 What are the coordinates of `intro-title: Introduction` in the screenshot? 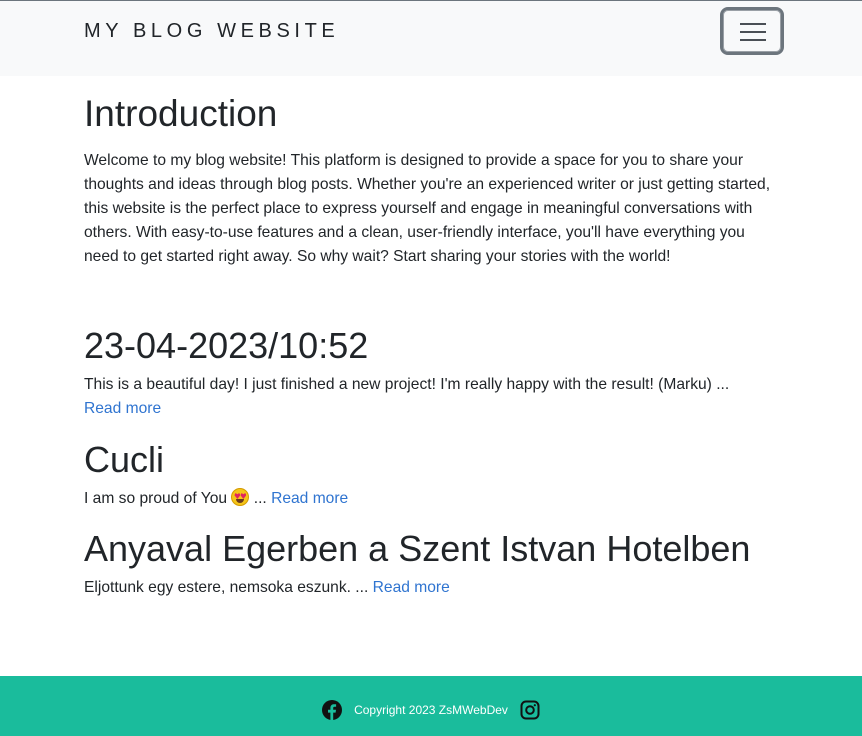 It's located at (181, 113).